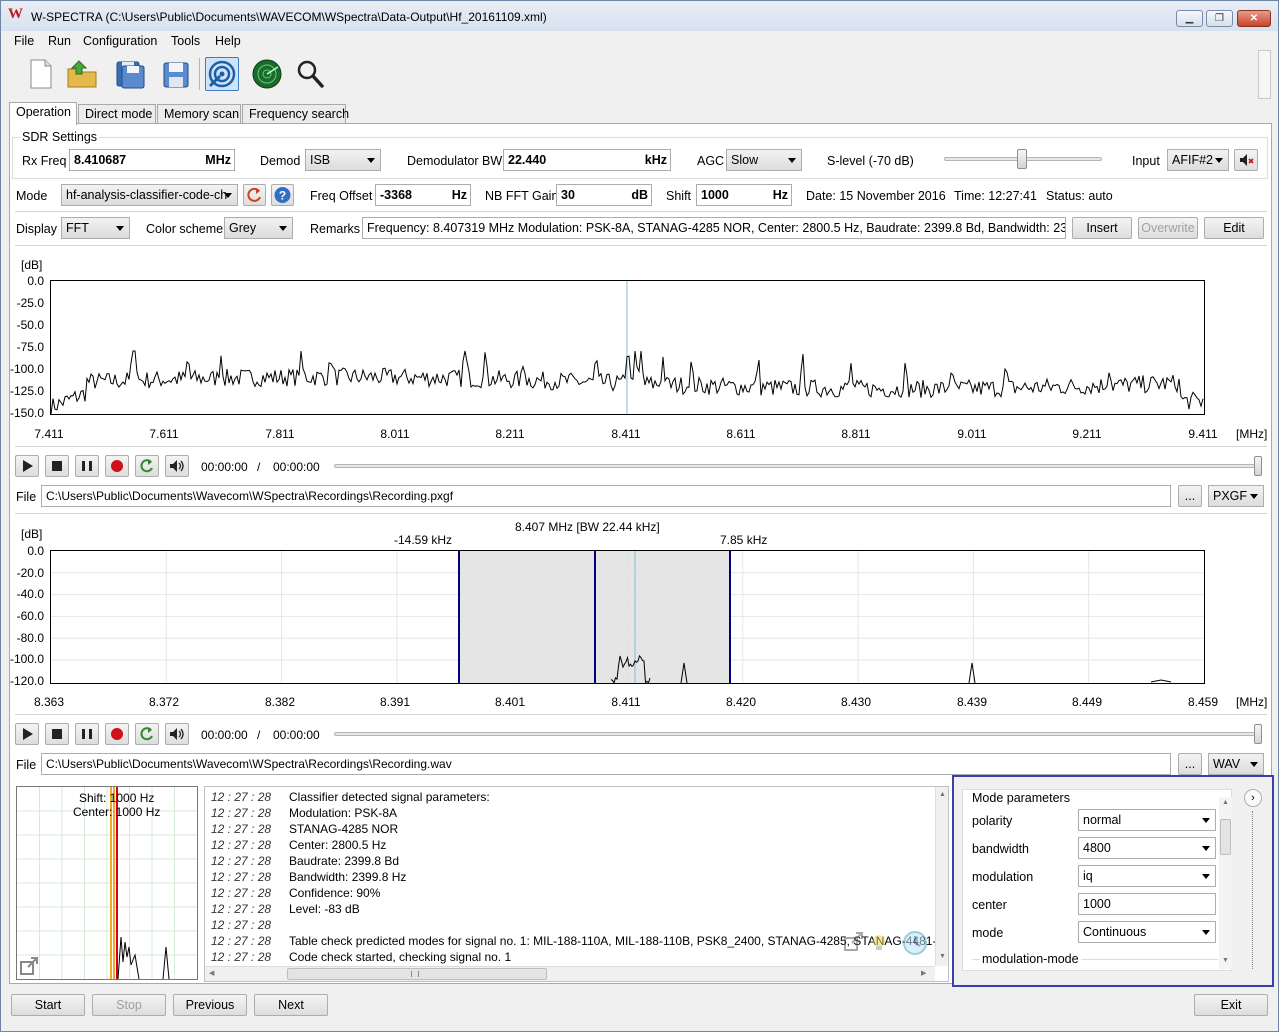 This screenshot has width=1279, height=1032. What do you see at coordinates (30, 325) in the screenshot?
I see `y-tick-label: -50.0` at bounding box center [30, 325].